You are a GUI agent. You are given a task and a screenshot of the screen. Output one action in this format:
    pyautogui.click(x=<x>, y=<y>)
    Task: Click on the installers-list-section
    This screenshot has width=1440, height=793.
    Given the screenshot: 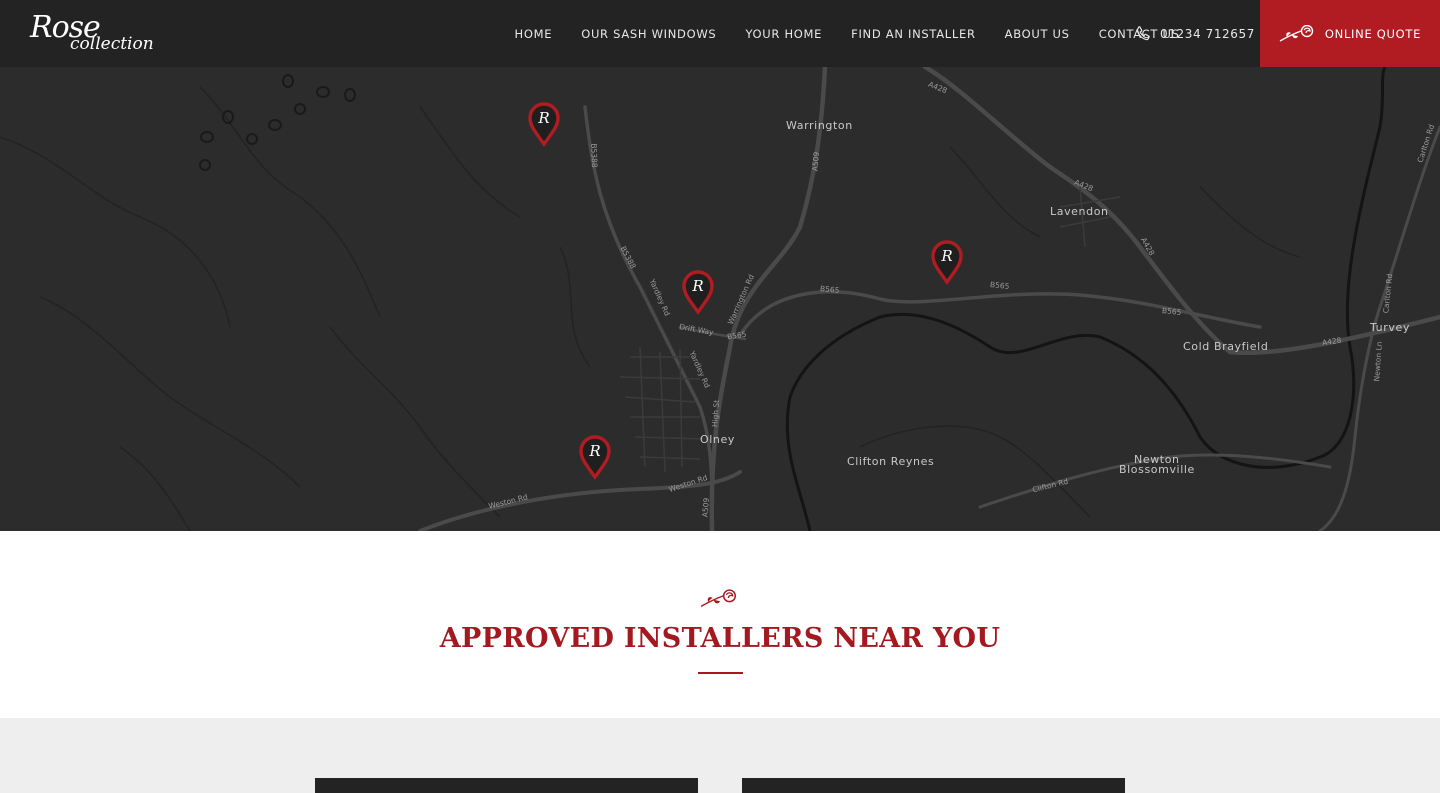 What is the action you would take?
    pyautogui.click(x=720, y=755)
    